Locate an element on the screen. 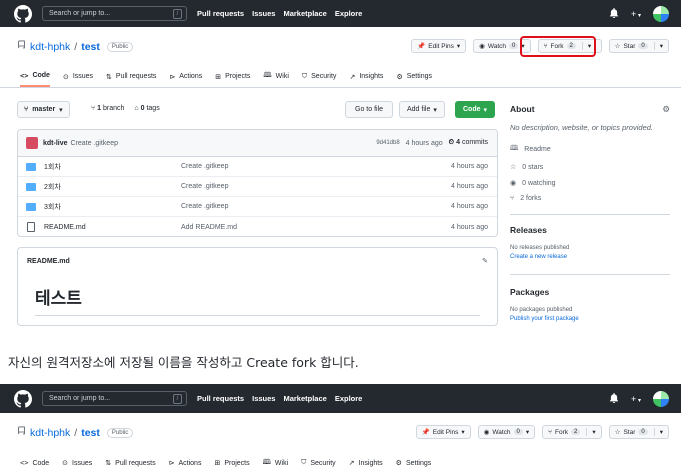 The image size is (681, 475). readme-link: 🕮 Readme is located at coordinates (590, 149).